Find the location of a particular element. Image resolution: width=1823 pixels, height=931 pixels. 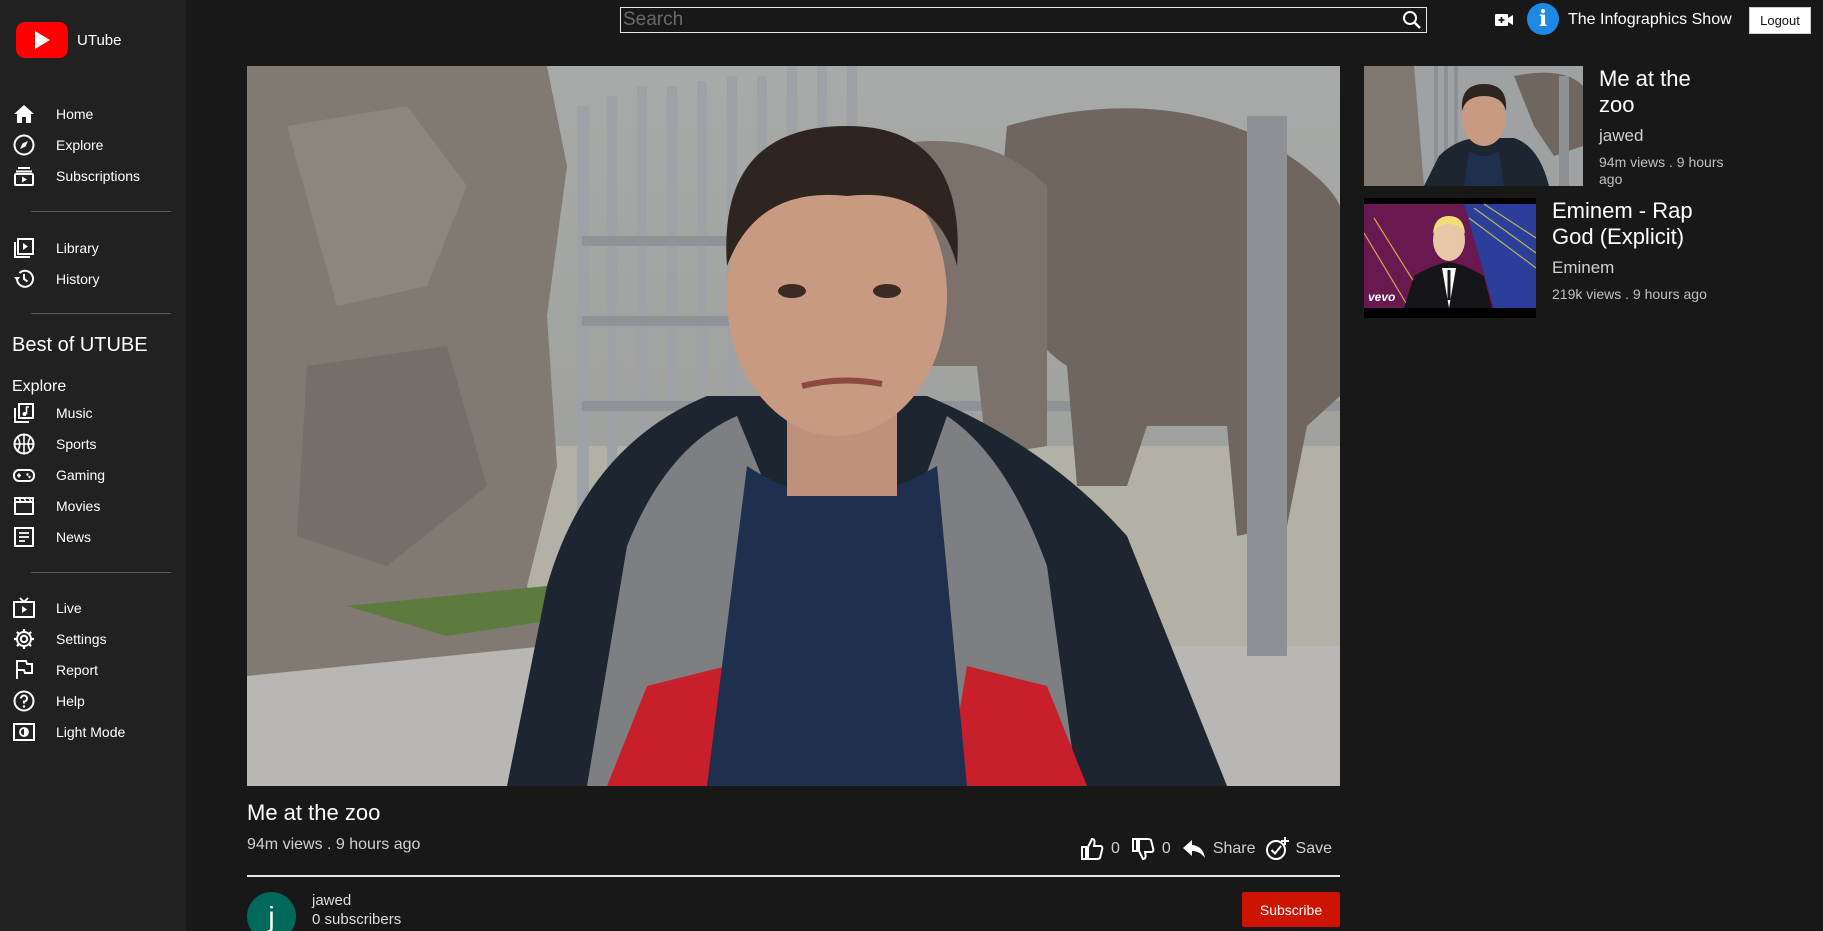

meta-line: 94m views . 9 hours is located at coordinates (1661, 162).